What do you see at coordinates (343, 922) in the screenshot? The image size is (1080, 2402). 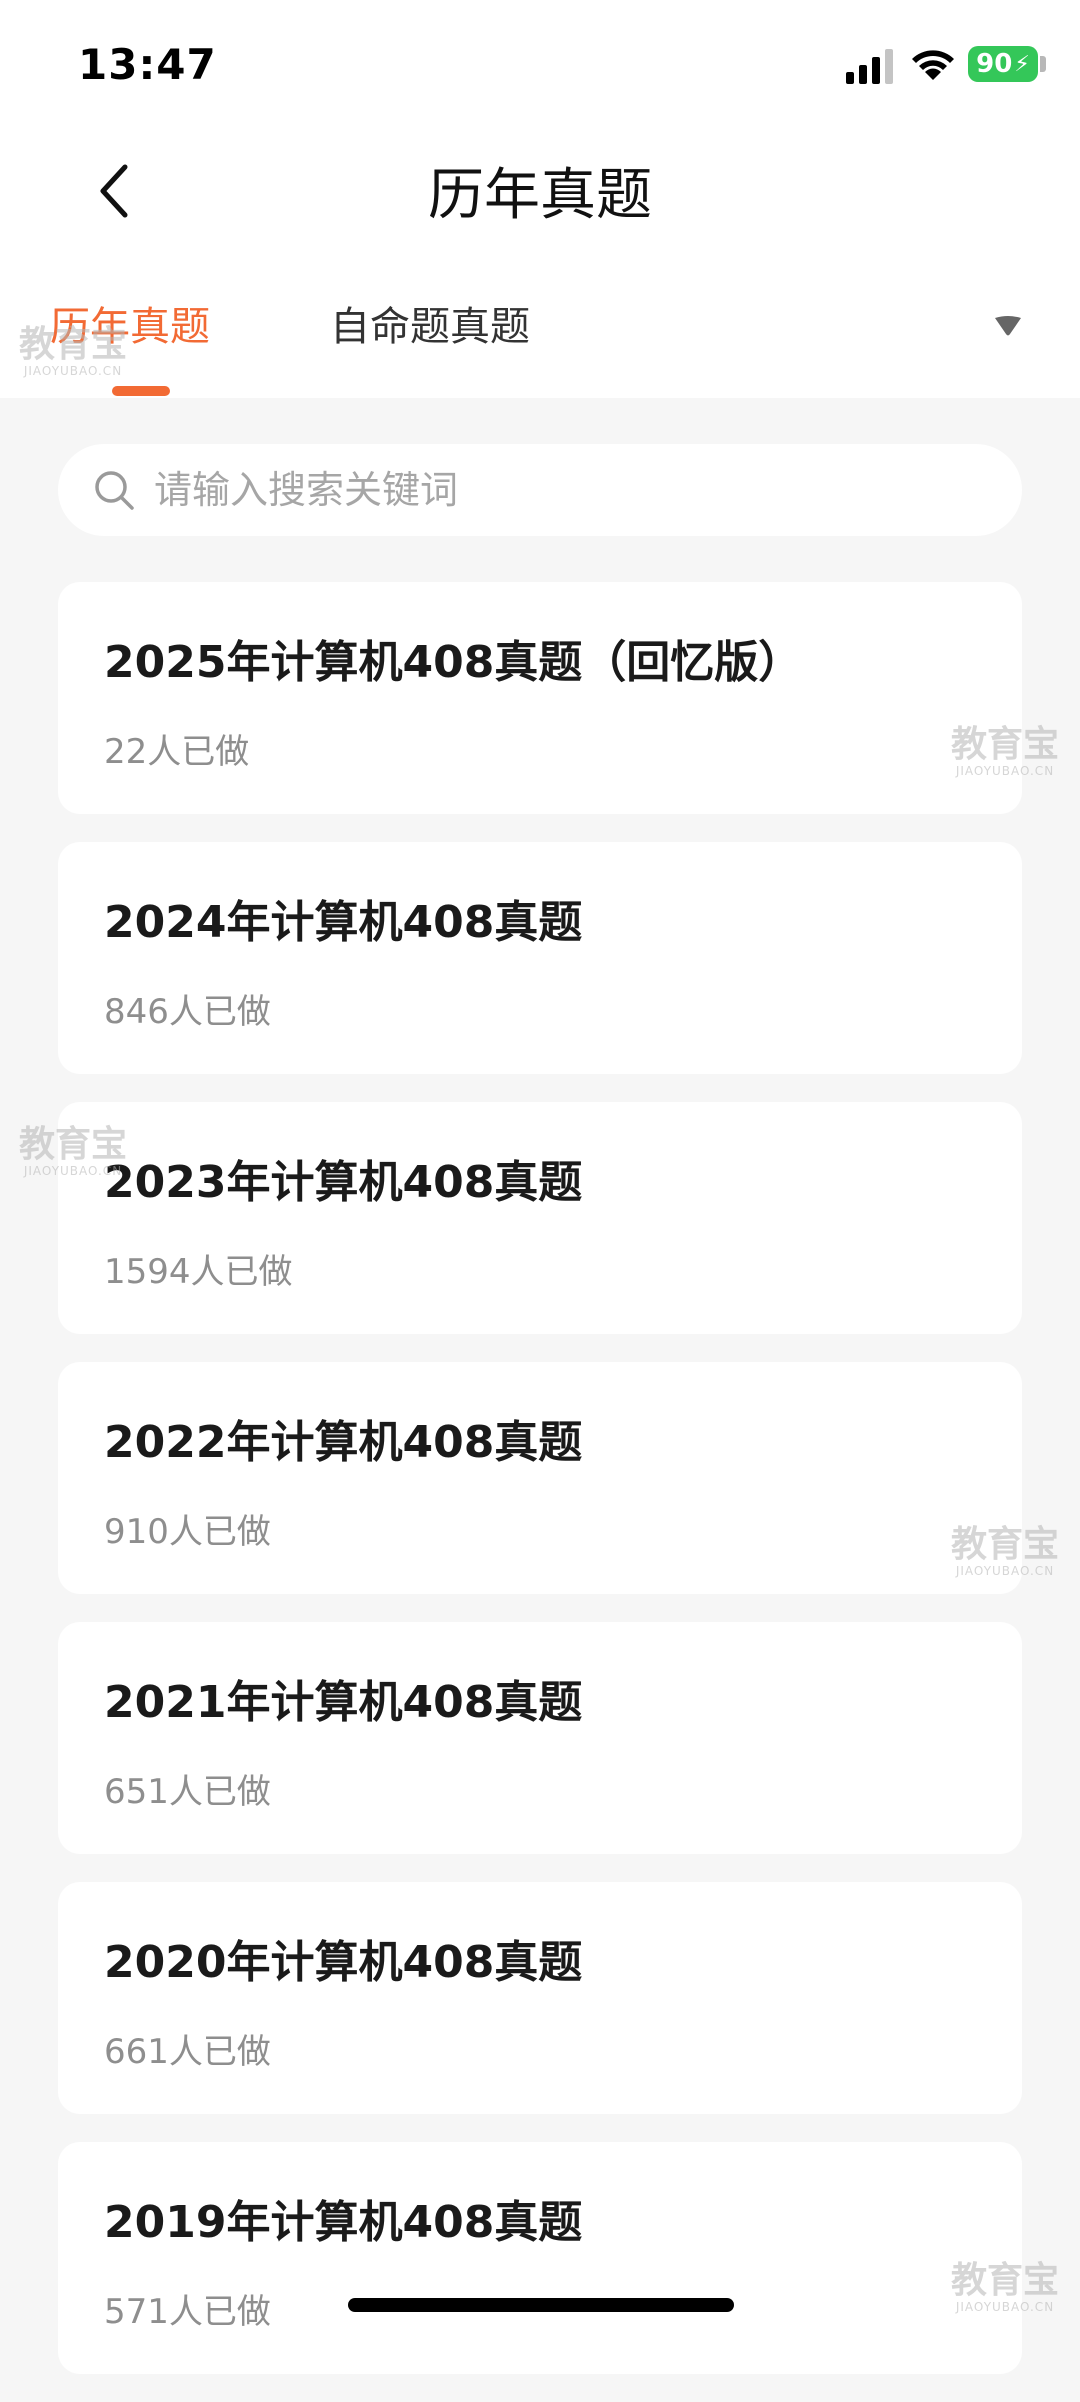 I see `item-title: 2024年计算机408真题` at bounding box center [343, 922].